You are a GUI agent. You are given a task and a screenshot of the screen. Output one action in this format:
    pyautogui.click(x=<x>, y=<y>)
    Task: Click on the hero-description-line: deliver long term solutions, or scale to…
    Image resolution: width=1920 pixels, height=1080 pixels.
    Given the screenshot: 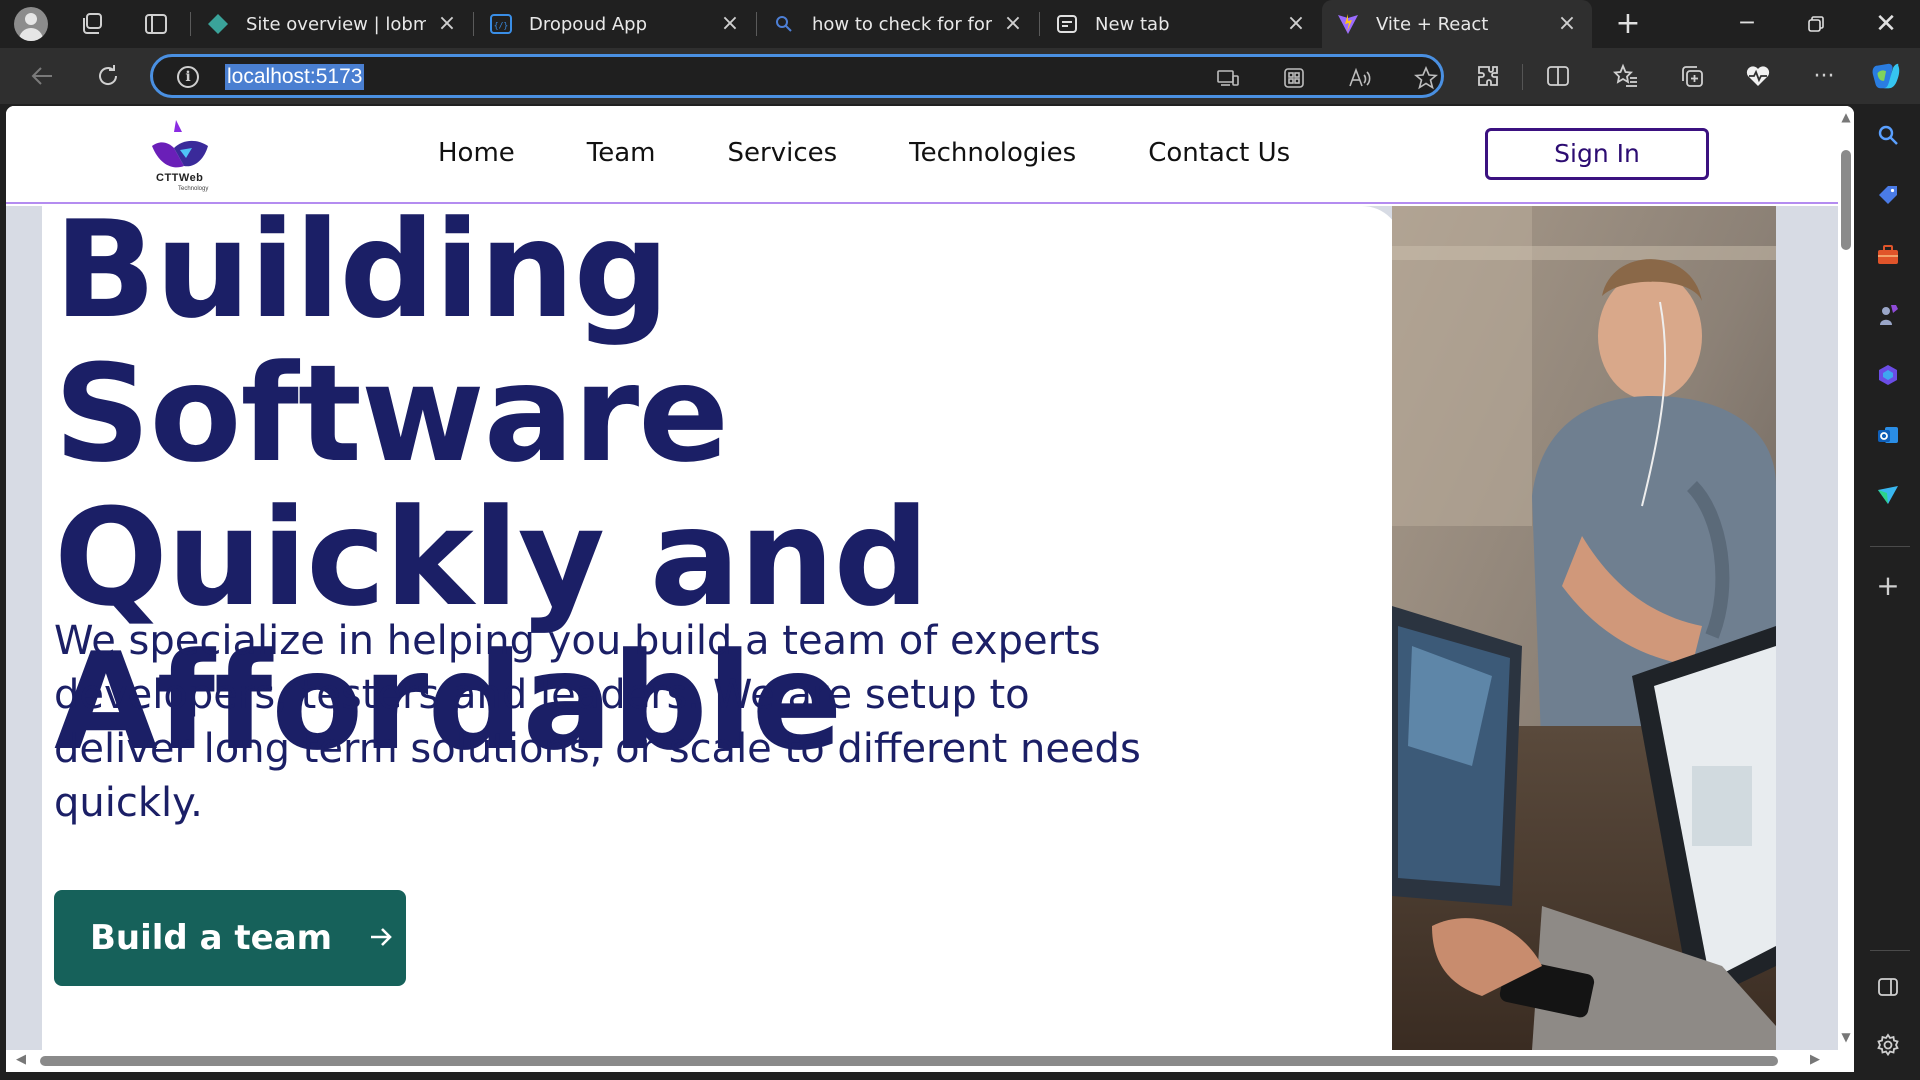 What is the action you would take?
    pyautogui.click(x=597, y=749)
    